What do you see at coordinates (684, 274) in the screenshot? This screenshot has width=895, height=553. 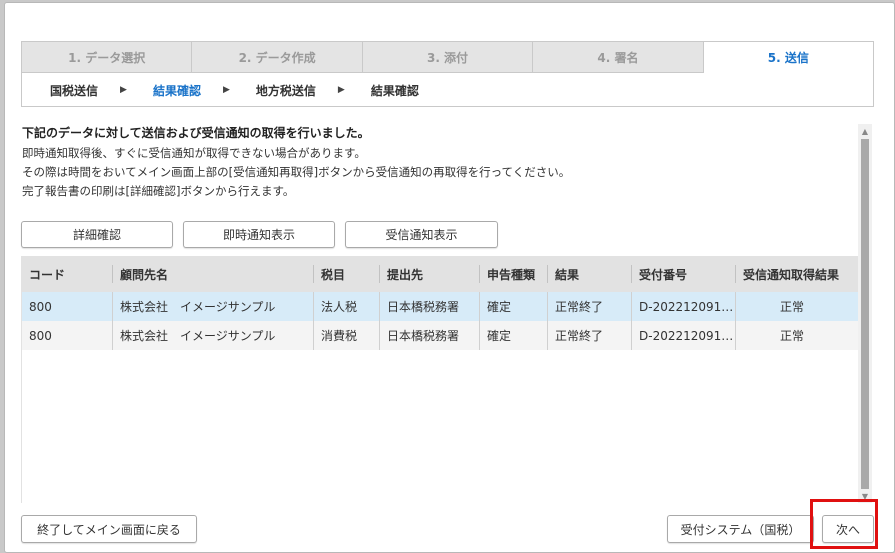 I see `col-receipt-no: 受付番号` at bounding box center [684, 274].